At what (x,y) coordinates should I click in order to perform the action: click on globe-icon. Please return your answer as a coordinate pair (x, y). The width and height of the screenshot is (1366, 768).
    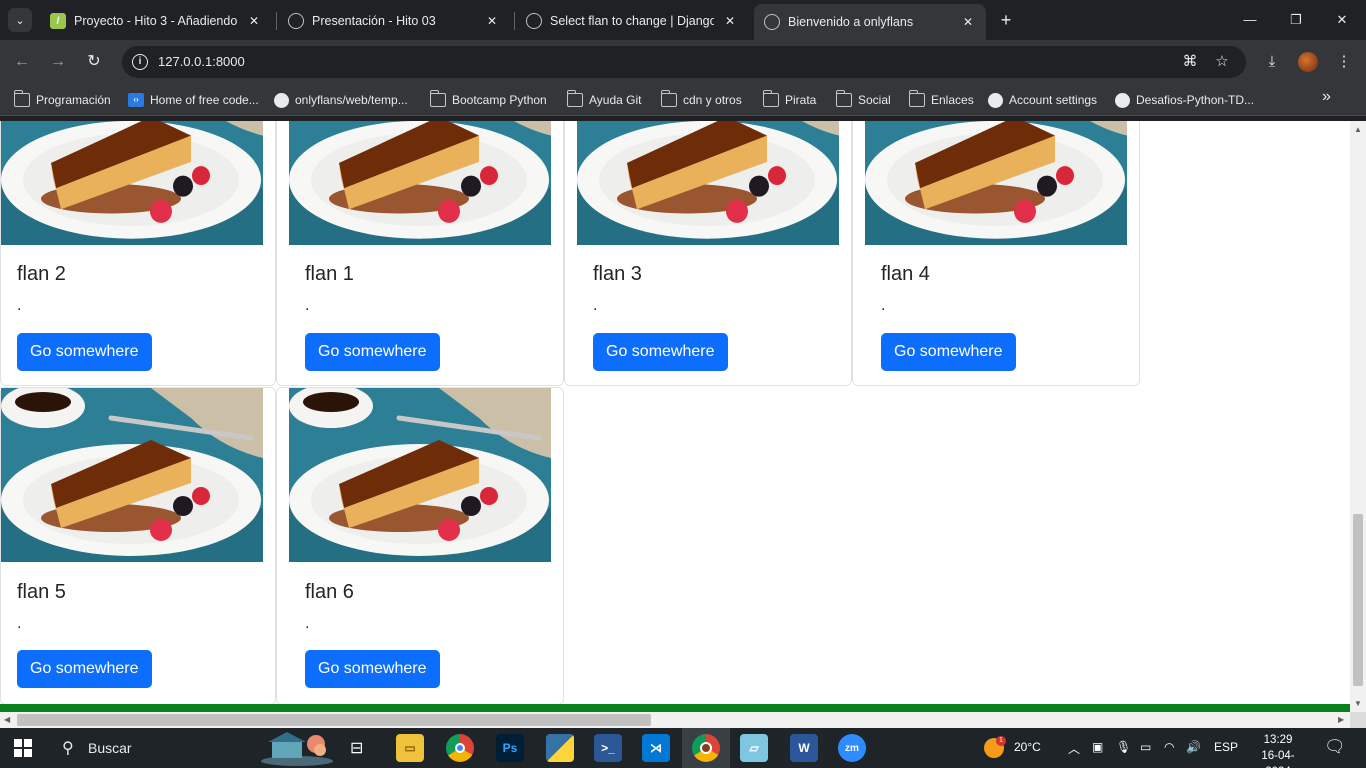
    Looking at the image, I should click on (534, 21).